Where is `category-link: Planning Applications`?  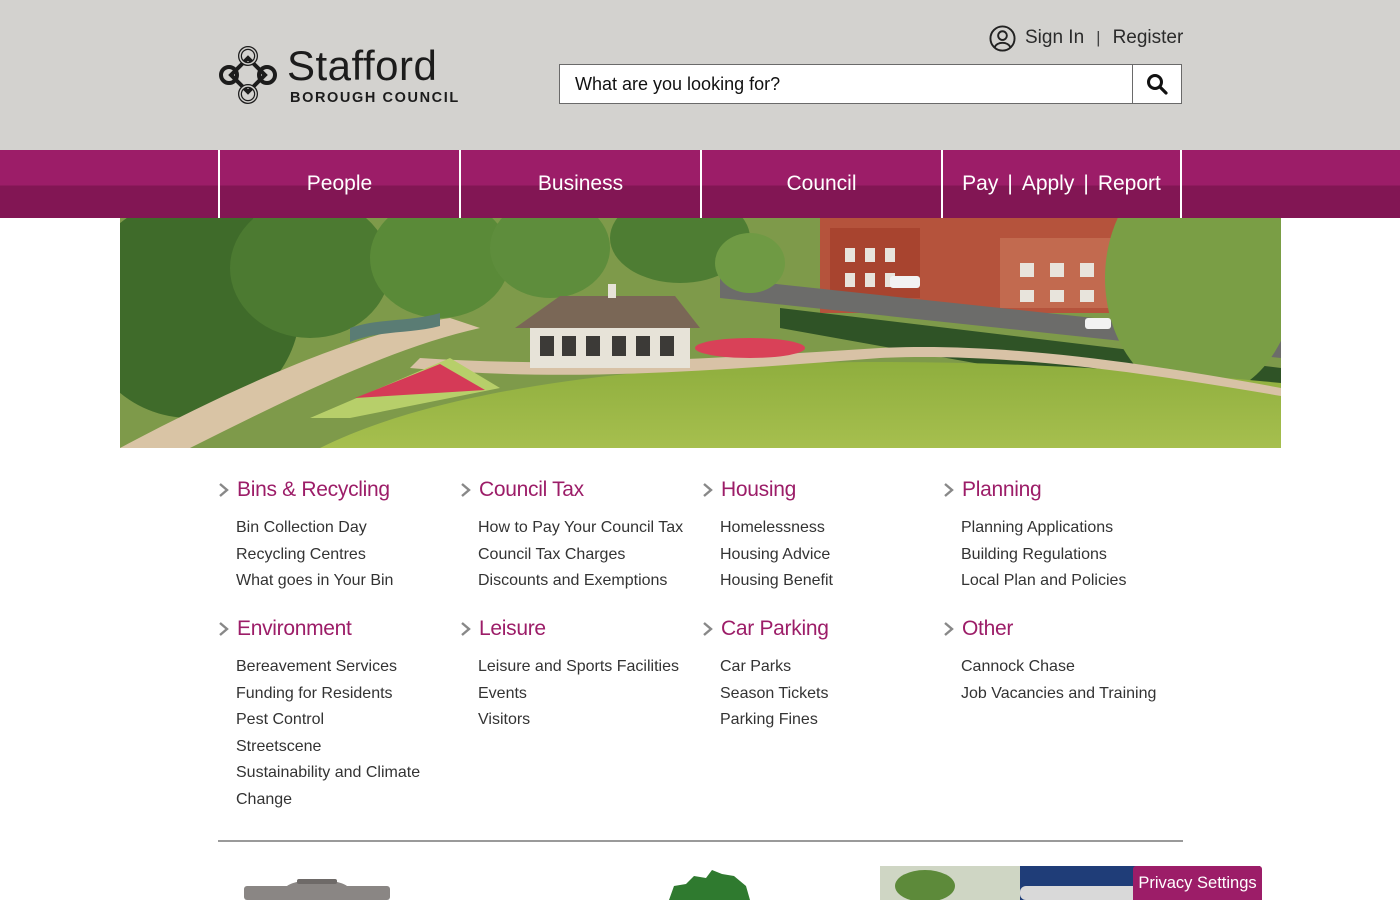
category-link: Planning Applications is located at coordinates (1069, 528).